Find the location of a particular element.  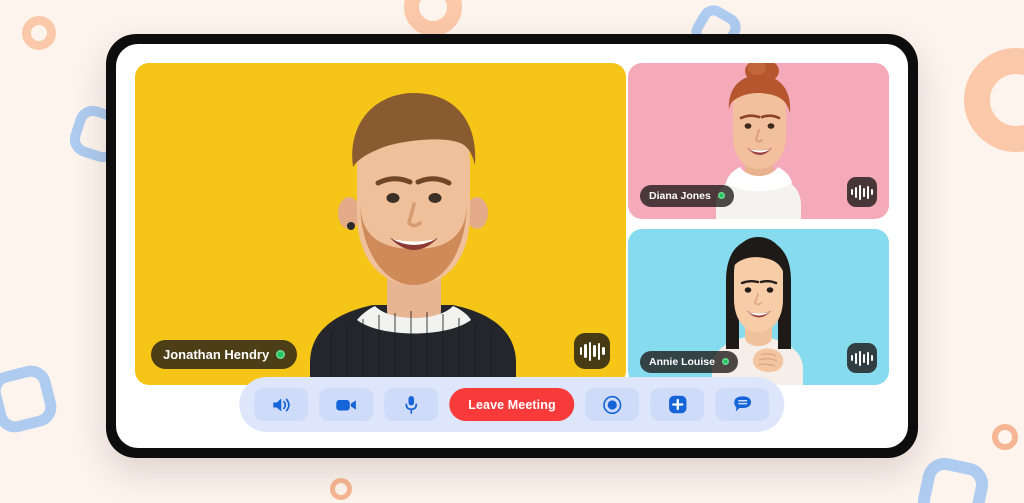

plus-icon is located at coordinates (677, 404).